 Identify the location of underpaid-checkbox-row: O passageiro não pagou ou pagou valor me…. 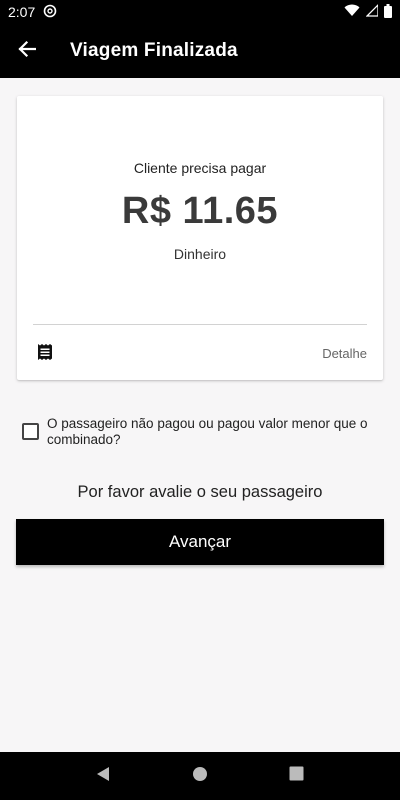
(202, 432).